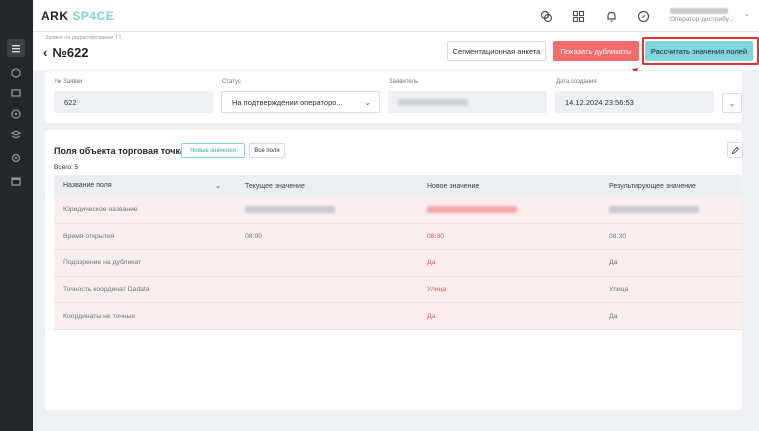 The image size is (759, 431). What do you see at coordinates (231, 82) in the screenshot?
I see `status-label: Статус` at bounding box center [231, 82].